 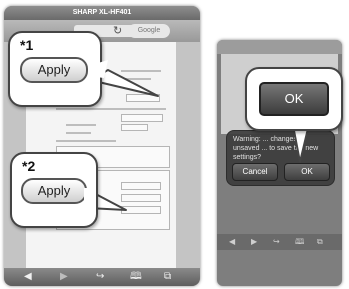 I want to click on callout-2-marker: *2, so click(x=29, y=166).